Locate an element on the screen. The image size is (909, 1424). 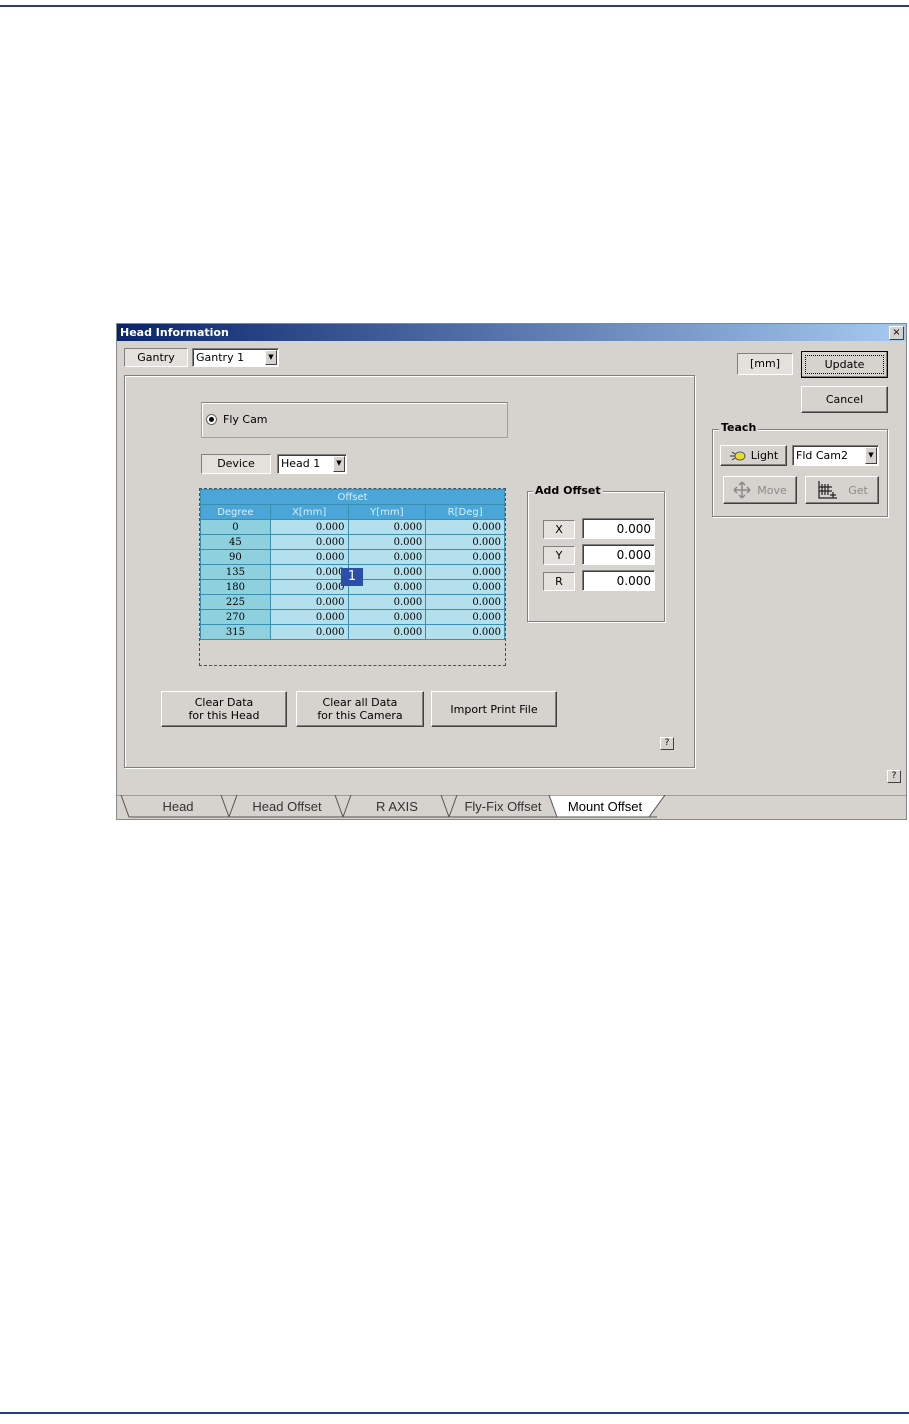
teach-camera-select: Fld Cam2 ▼ is located at coordinates (835, 455).